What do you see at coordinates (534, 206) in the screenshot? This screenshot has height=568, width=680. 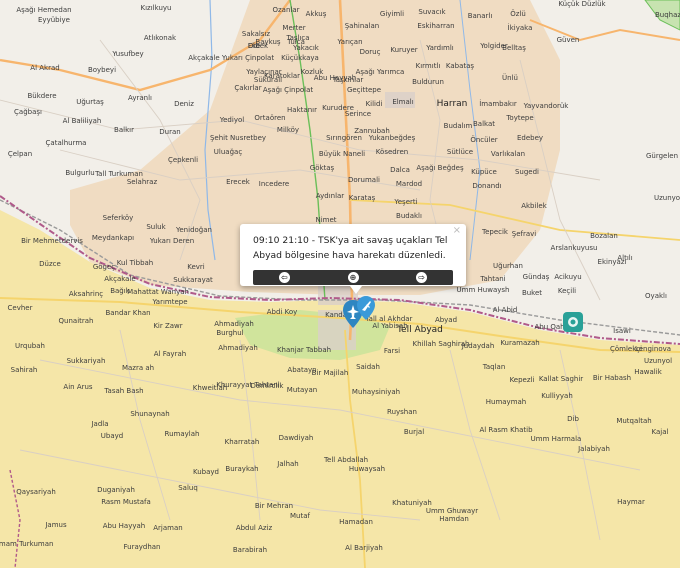 I see `place-label: Akbilek` at bounding box center [534, 206].